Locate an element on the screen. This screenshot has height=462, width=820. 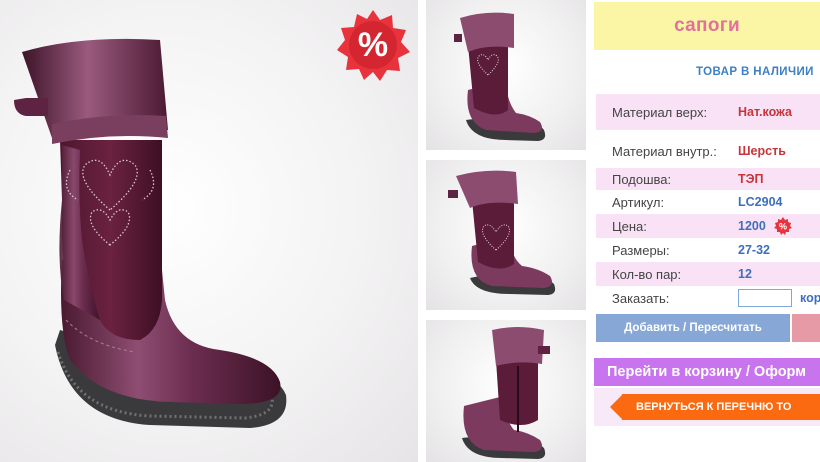
boot-thumbnail-front is located at coordinates (500, 76).